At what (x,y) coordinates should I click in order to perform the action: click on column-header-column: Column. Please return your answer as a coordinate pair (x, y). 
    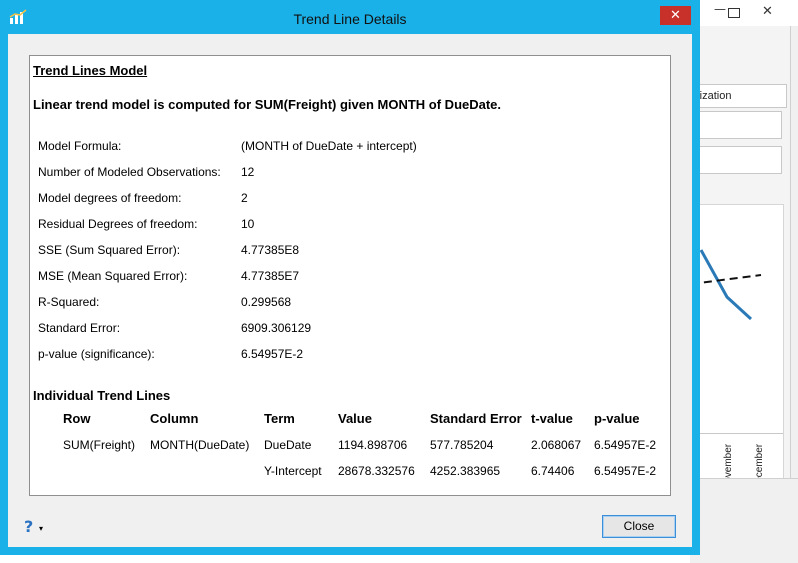
    Looking at the image, I should click on (174, 418).